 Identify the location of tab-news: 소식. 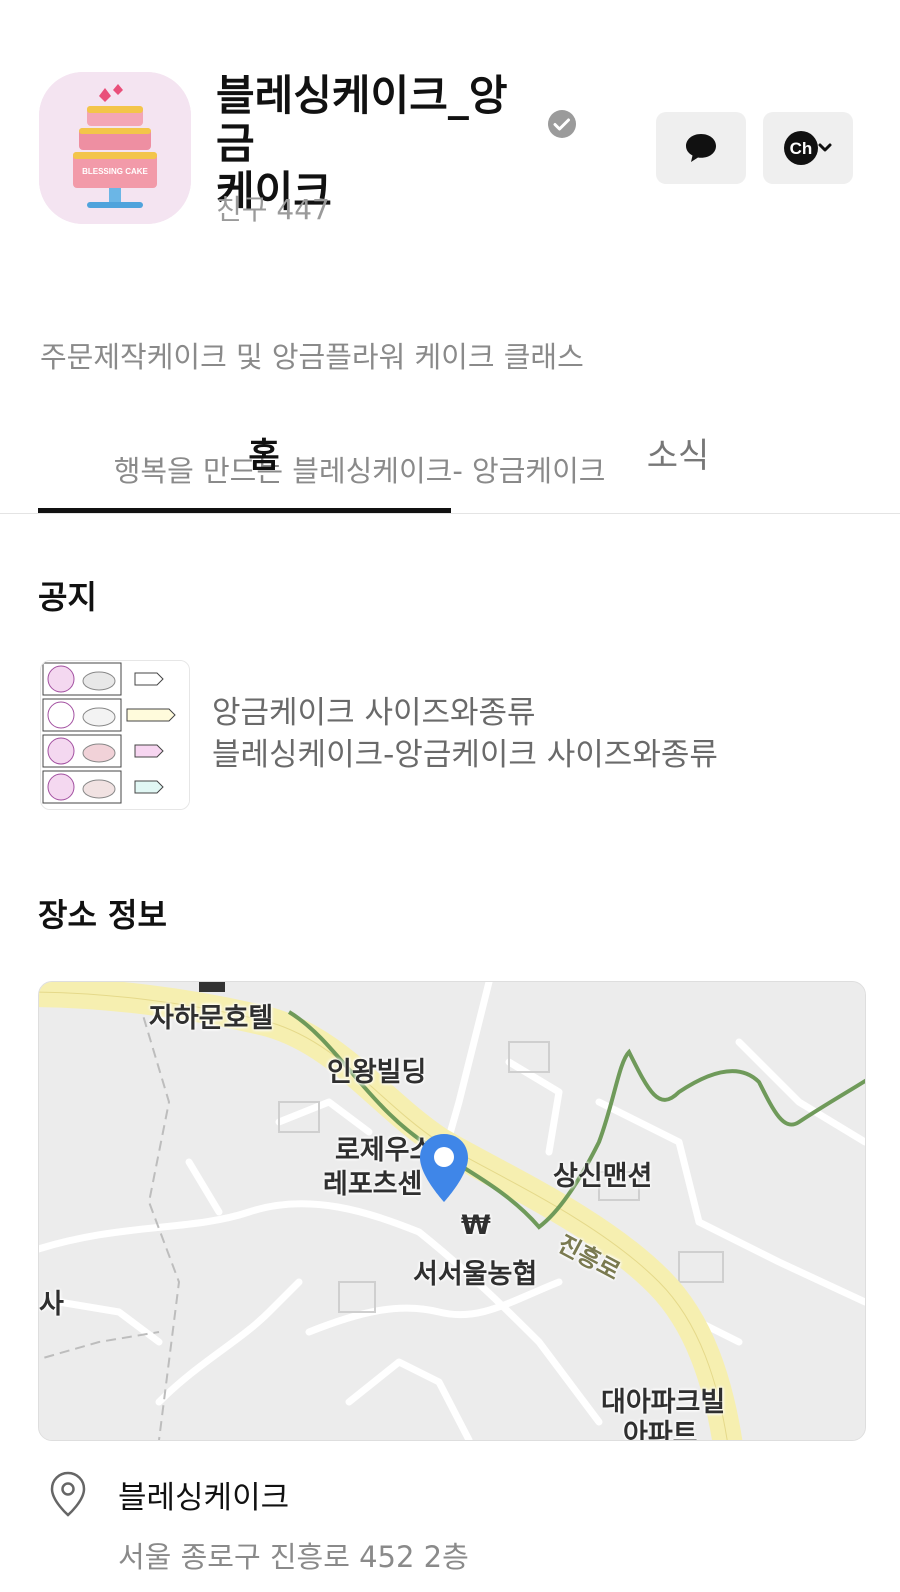
(676, 470).